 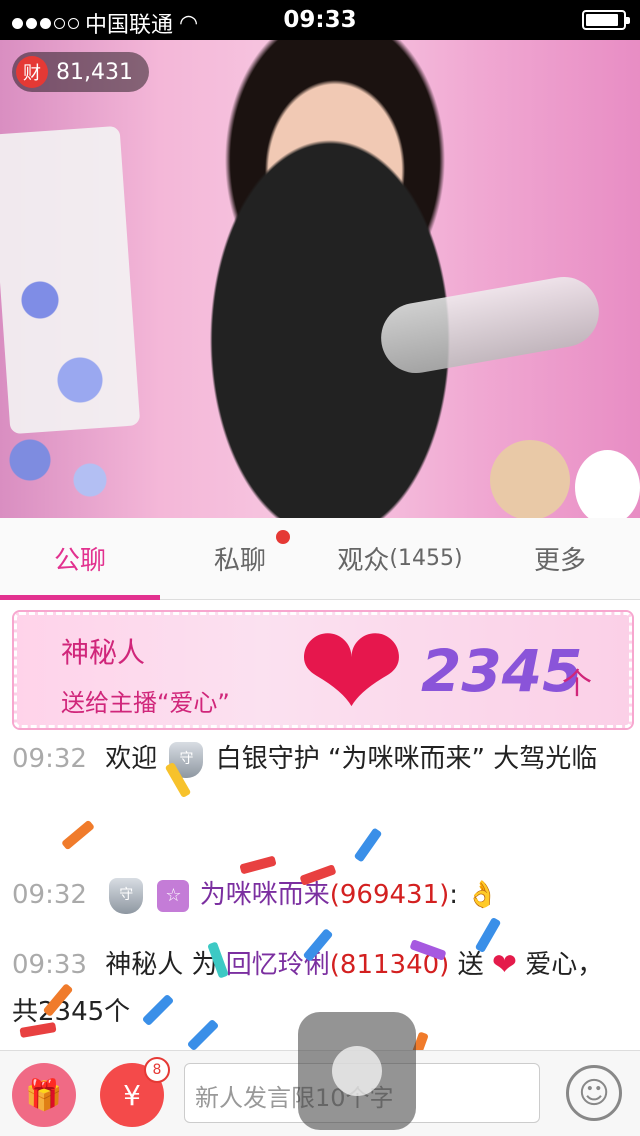 What do you see at coordinates (560, 558) in the screenshot?
I see `tab-more: 更多` at bounding box center [560, 558].